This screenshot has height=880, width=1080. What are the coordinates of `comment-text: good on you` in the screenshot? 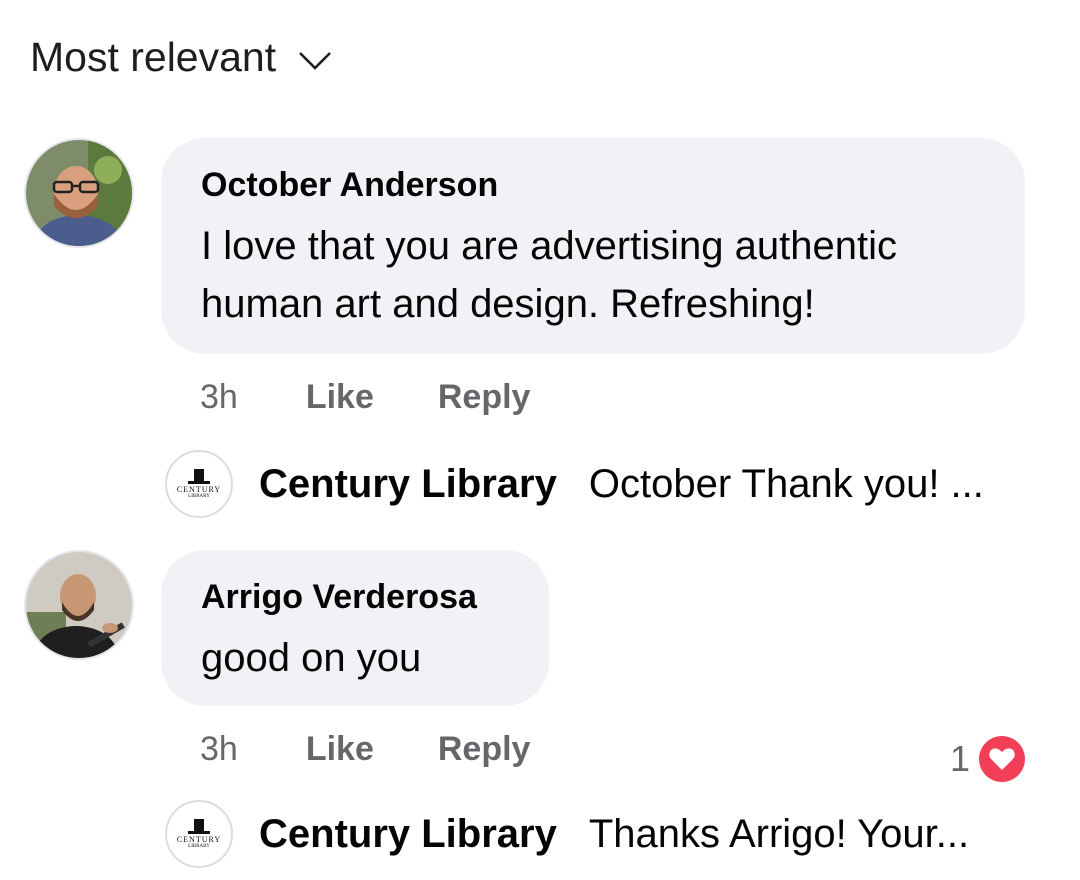 It's located at (311, 658).